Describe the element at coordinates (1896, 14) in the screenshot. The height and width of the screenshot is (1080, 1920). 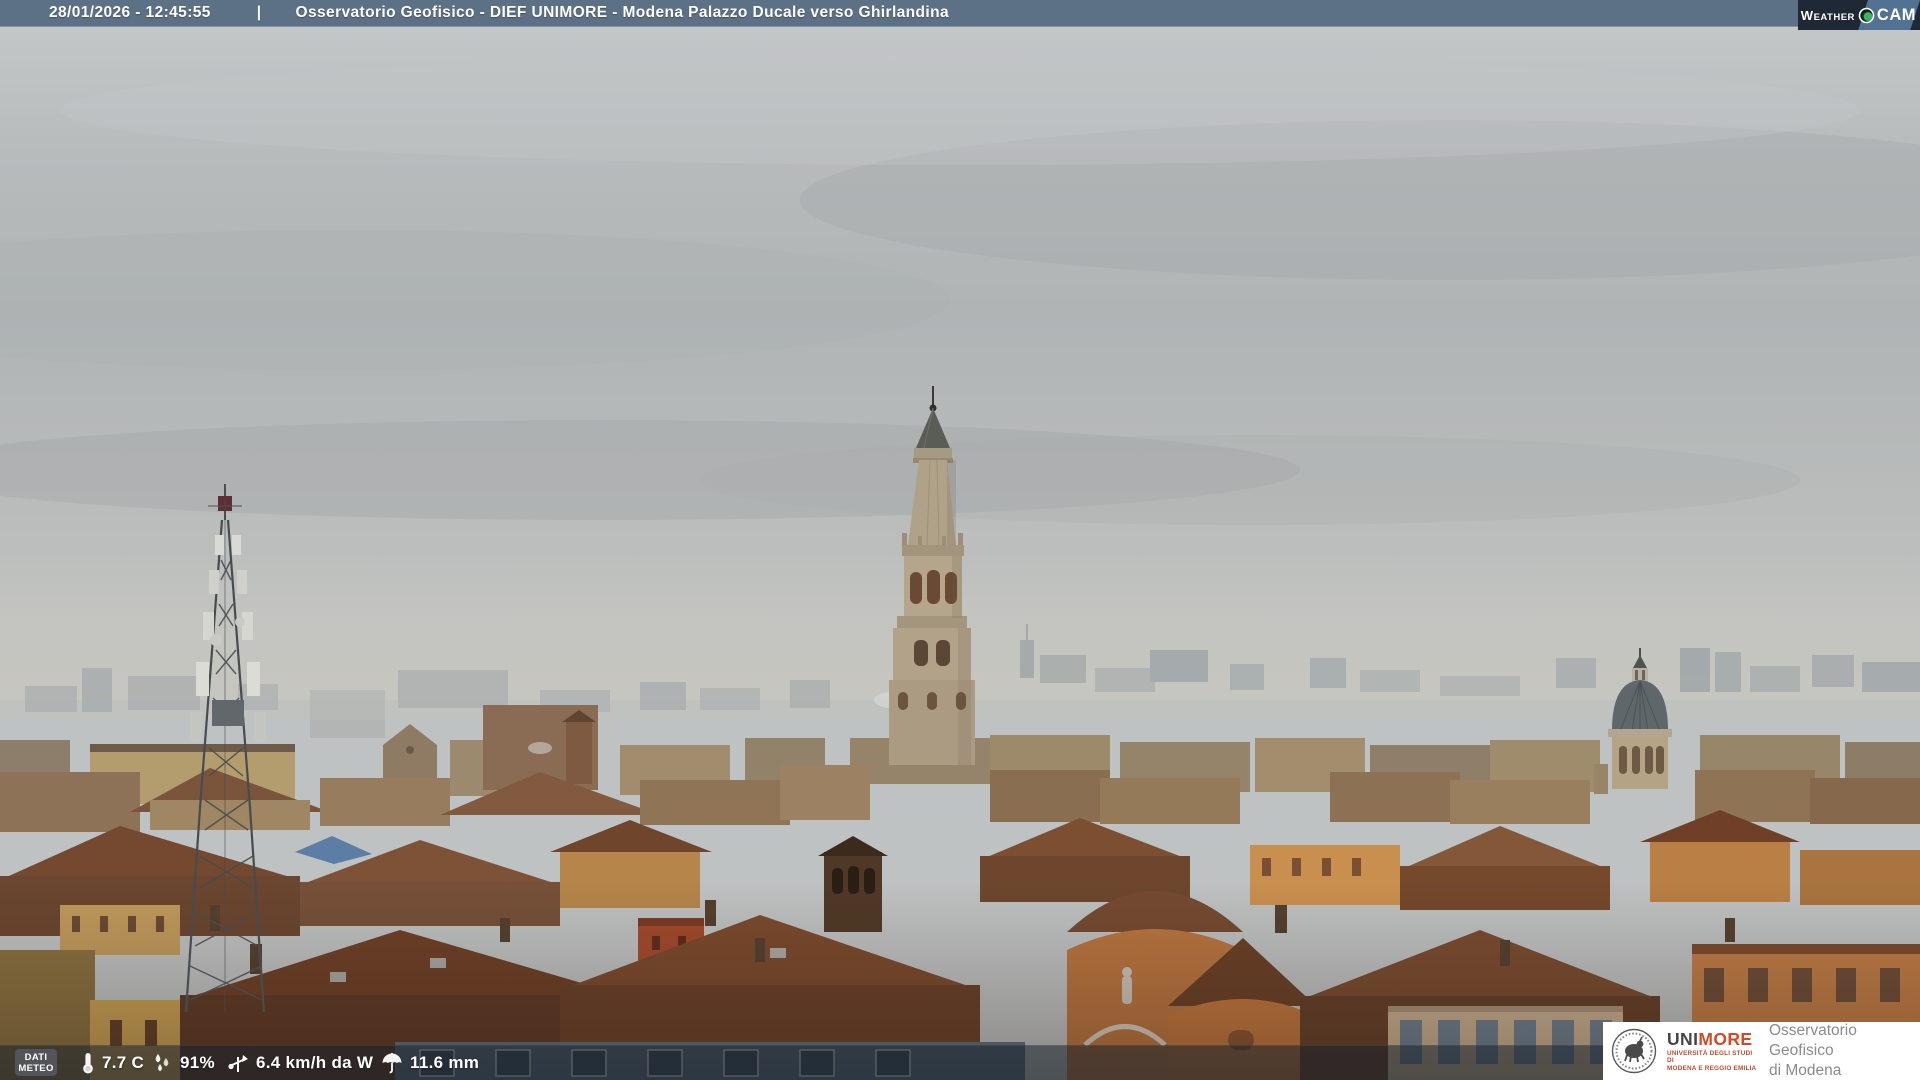
I see `cam-label: CAM` at that location.